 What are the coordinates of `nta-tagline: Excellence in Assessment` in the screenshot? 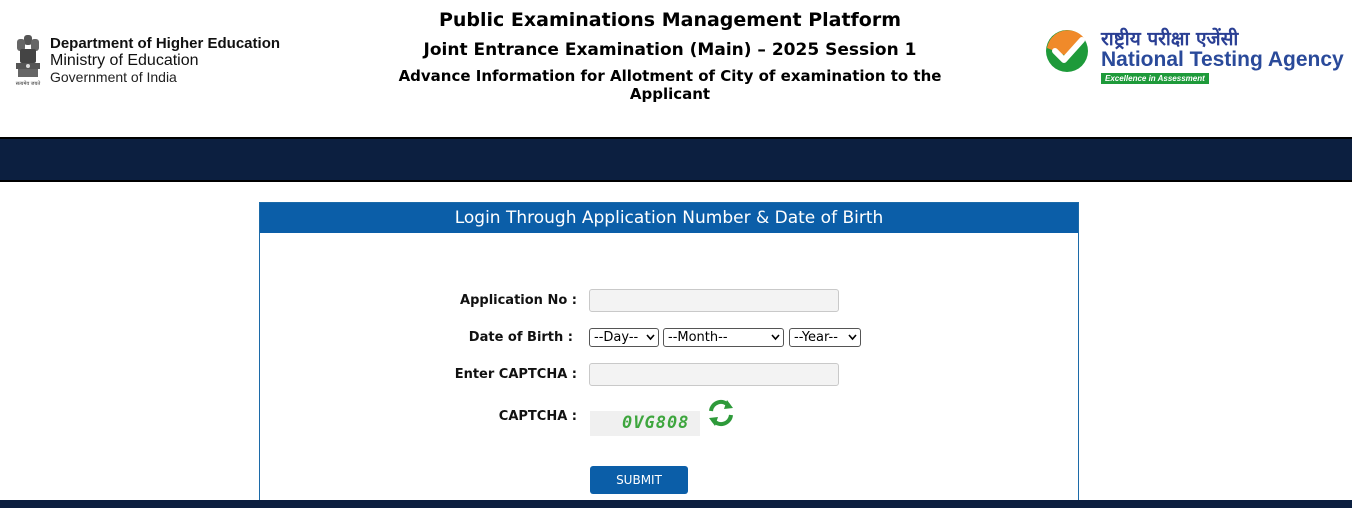 It's located at (1155, 78).